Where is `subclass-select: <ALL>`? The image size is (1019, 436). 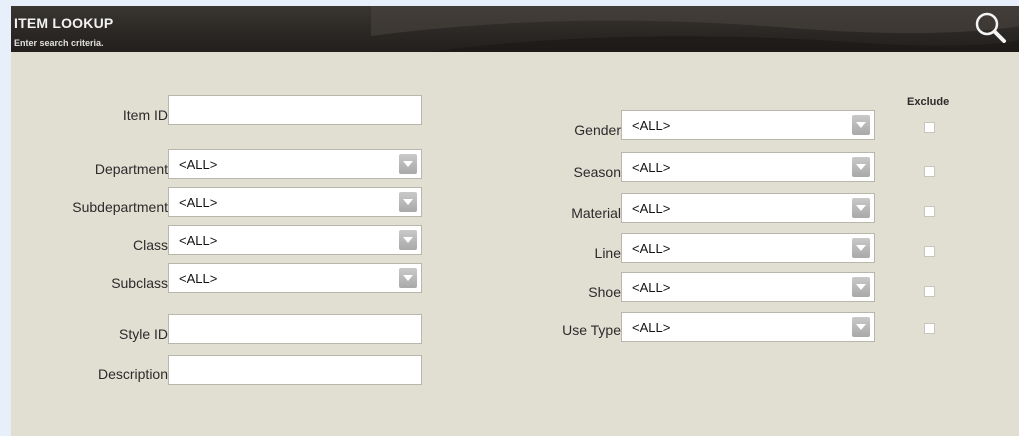
subclass-select: <ALL> is located at coordinates (295, 278).